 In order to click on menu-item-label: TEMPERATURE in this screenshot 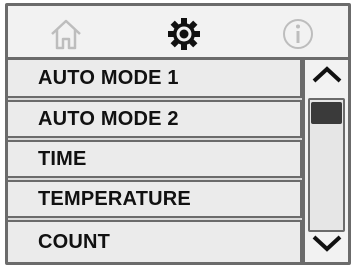, I will do `click(114, 198)`.